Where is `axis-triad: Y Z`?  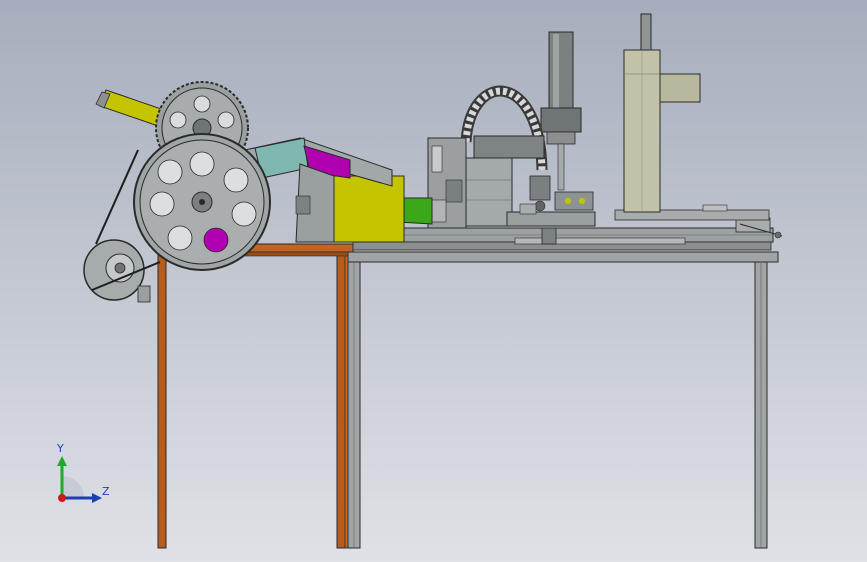 axis-triad: Y Z is located at coordinates (83, 475).